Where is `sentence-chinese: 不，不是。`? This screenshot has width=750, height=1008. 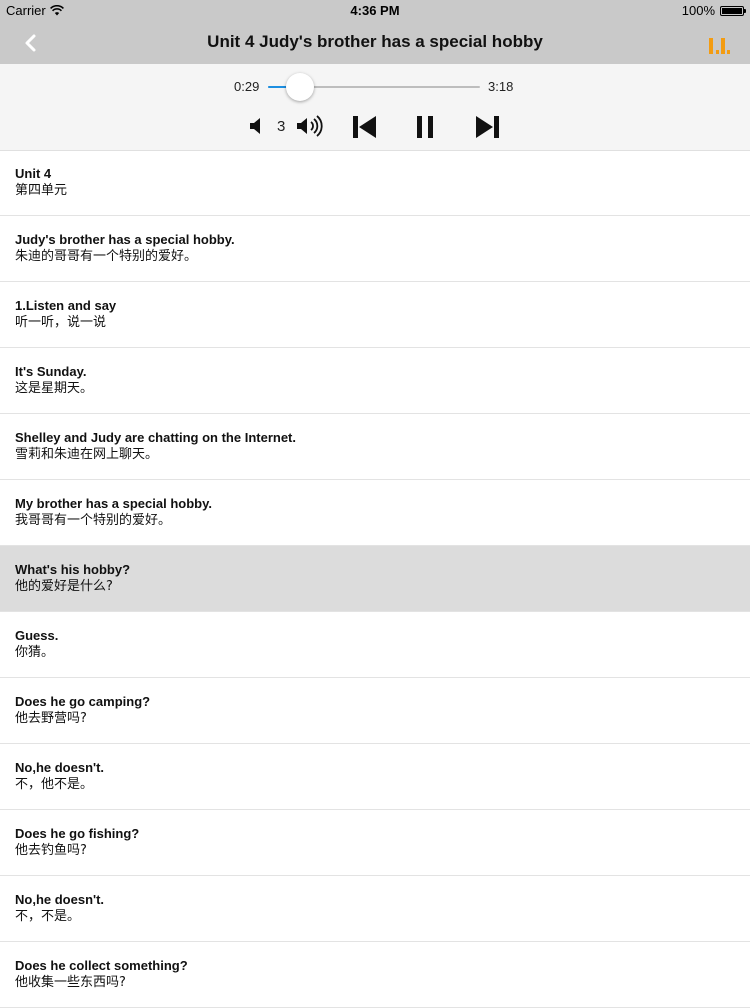 sentence-chinese: 不，不是。 is located at coordinates (48, 916).